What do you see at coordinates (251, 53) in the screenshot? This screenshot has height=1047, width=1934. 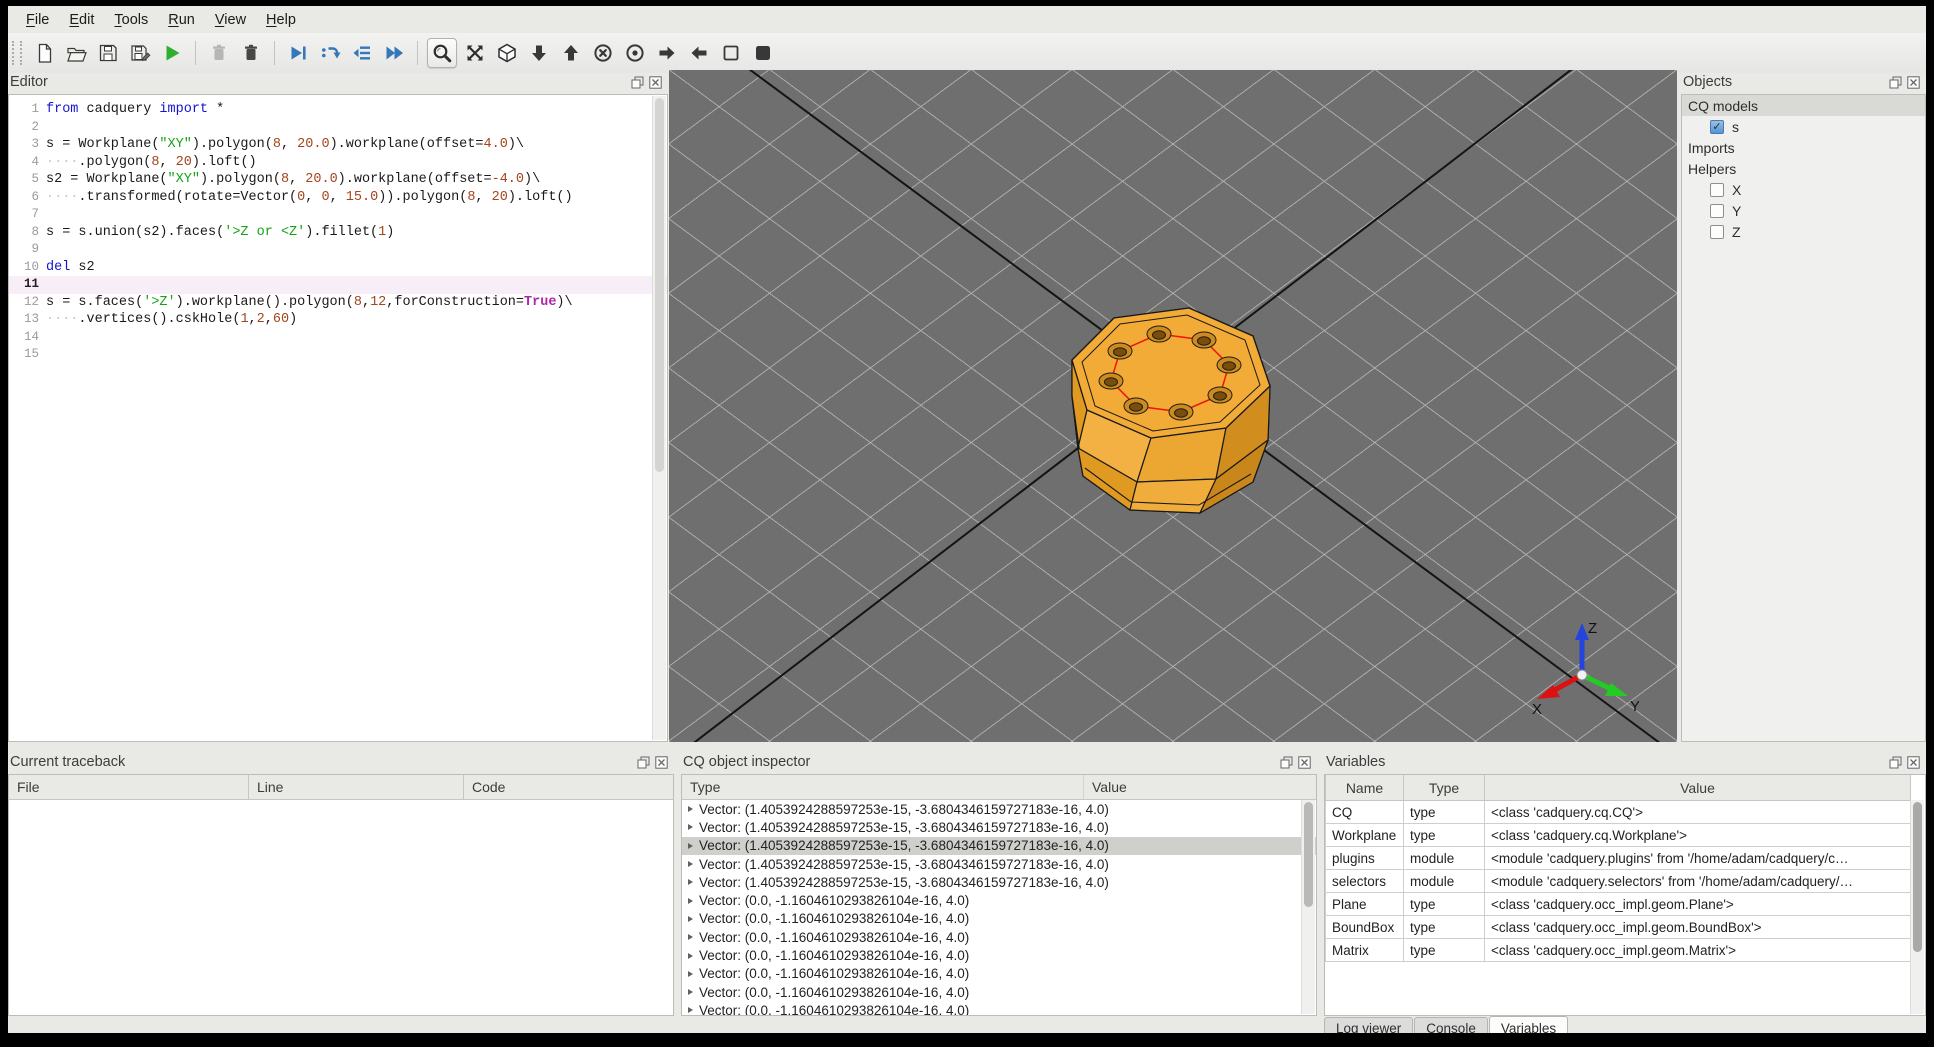 I see `delete-icon` at bounding box center [251, 53].